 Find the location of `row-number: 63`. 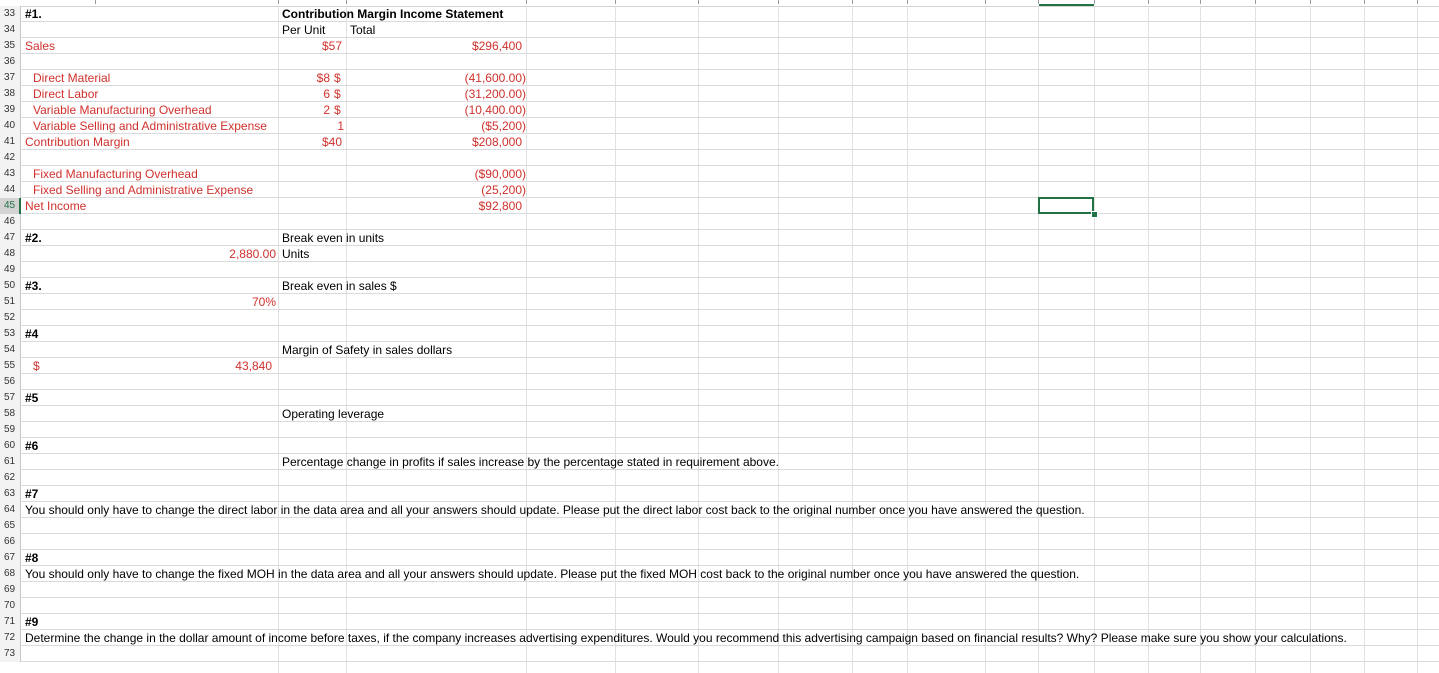

row-number: 63 is located at coordinates (10, 494).